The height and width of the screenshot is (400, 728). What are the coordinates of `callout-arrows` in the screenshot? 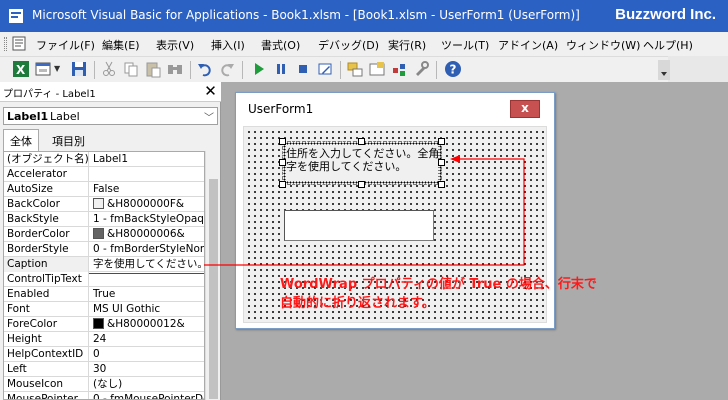 It's located at (364, 210).